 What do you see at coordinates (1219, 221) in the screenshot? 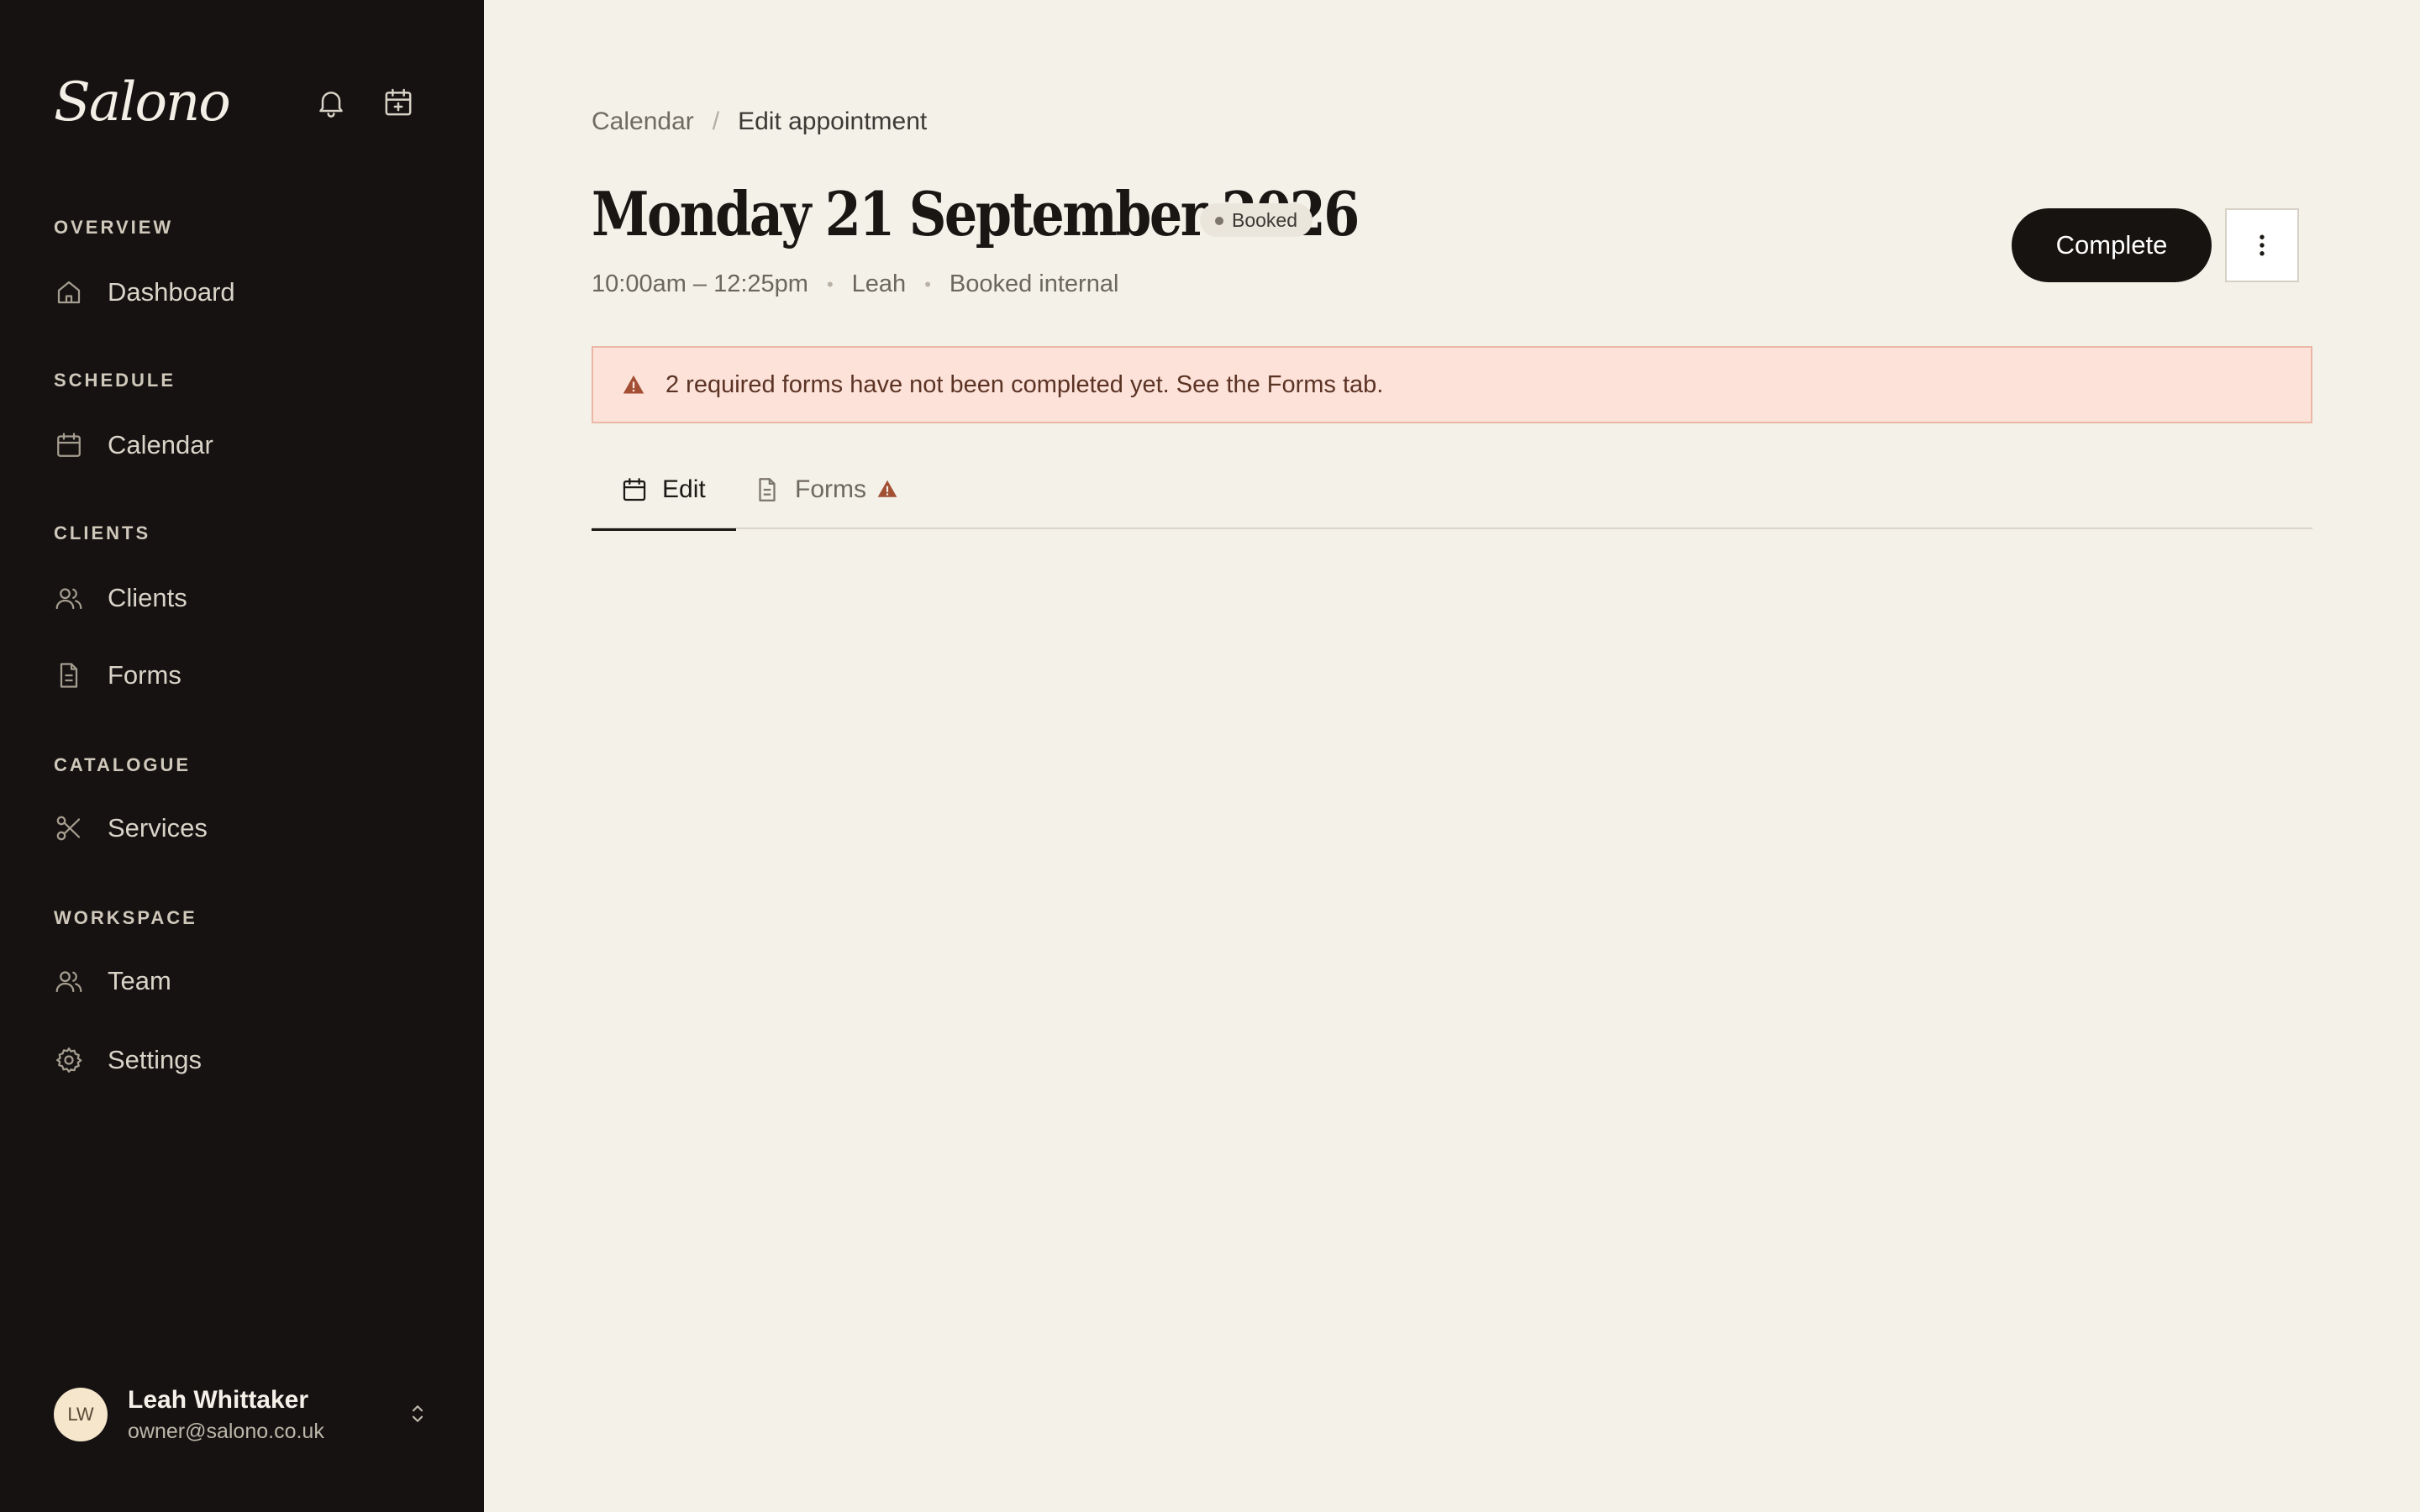
I see `status-dot` at bounding box center [1219, 221].